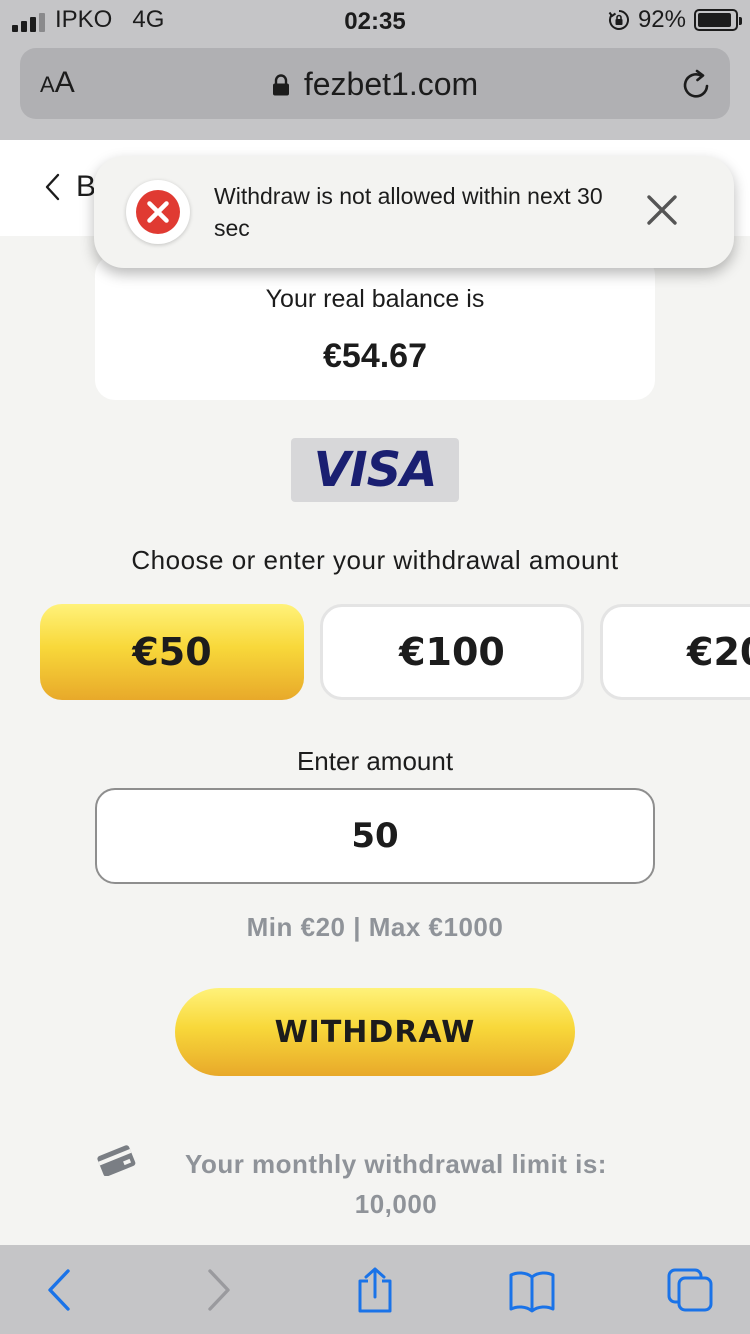  I want to click on tabs-icon, so click(690, 1290).